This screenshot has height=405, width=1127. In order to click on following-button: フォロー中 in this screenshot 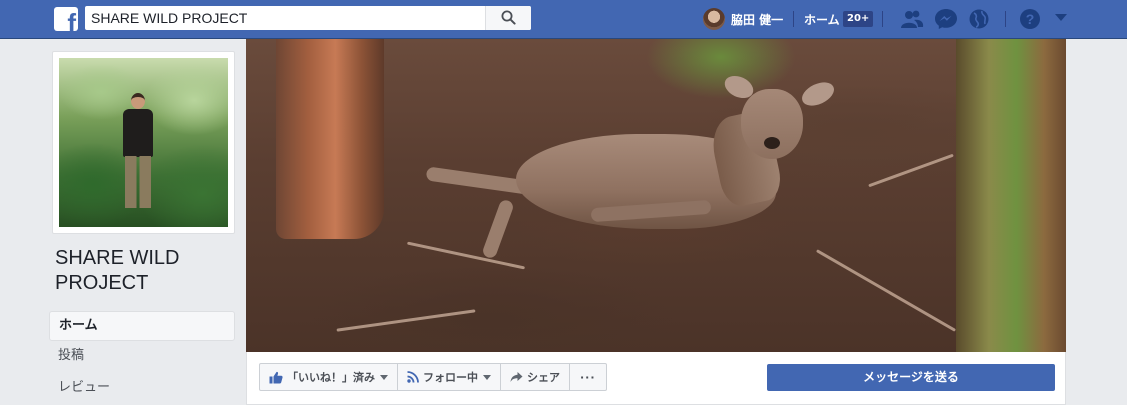, I will do `click(449, 377)`.